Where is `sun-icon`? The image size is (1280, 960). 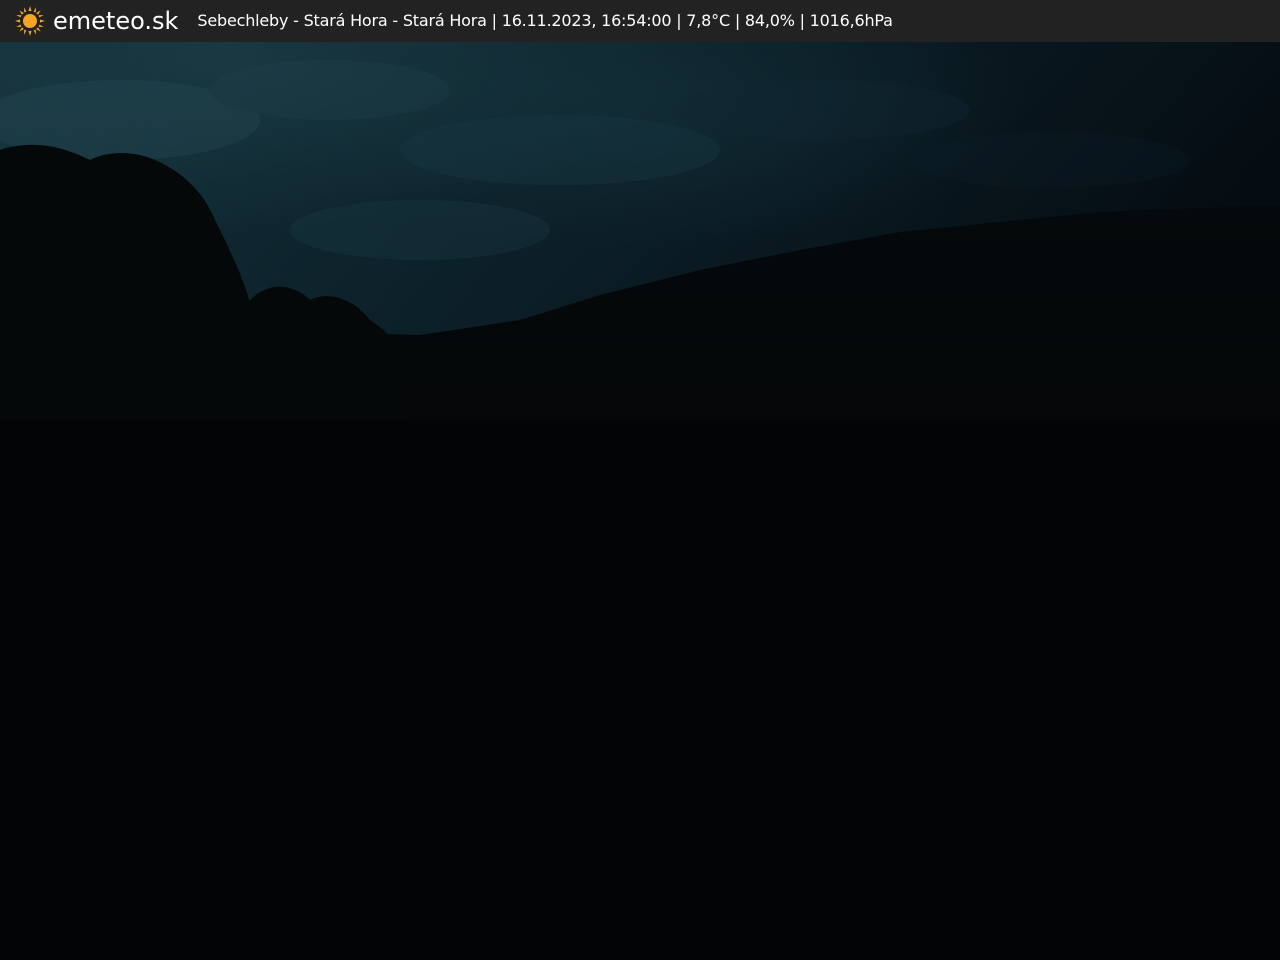
sun-icon is located at coordinates (30, 21).